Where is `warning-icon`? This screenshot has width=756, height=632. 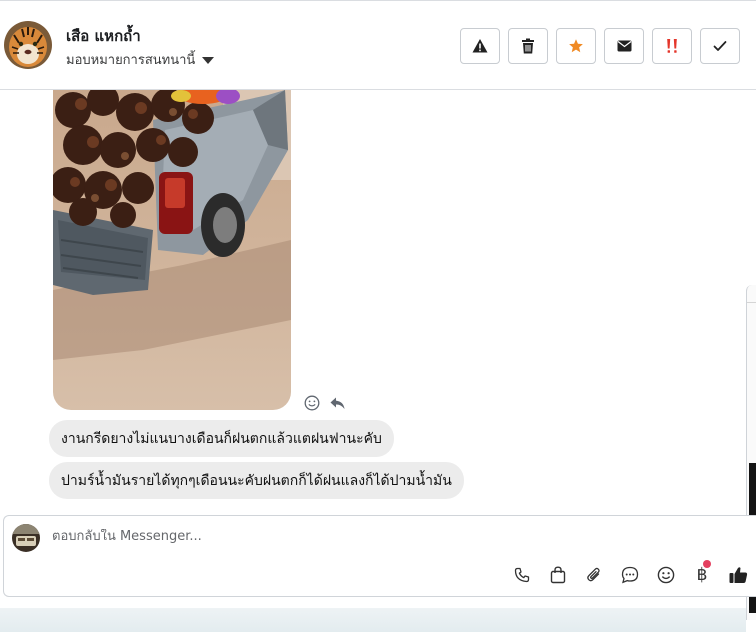 warning-icon is located at coordinates (480, 46).